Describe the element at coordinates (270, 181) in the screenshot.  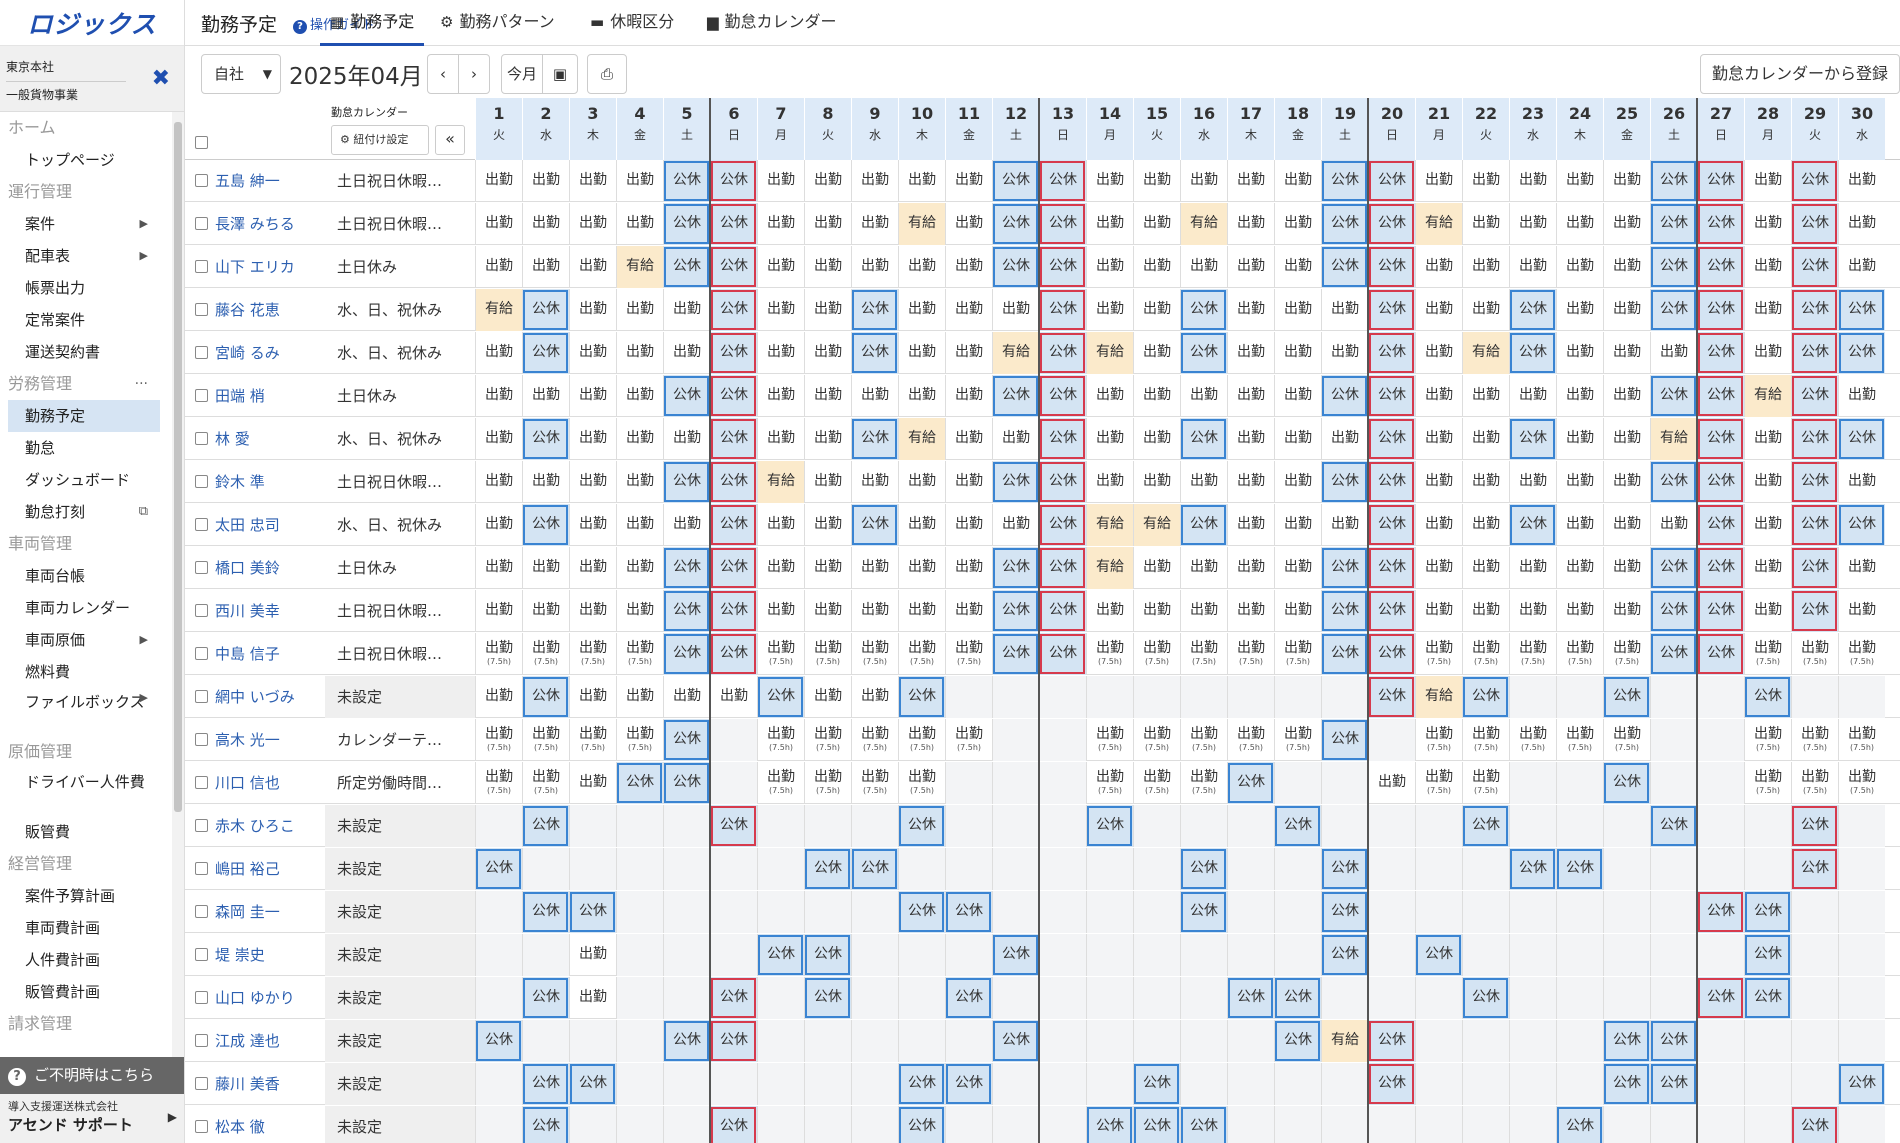
I see `employee-name-link: 五島 紳一` at that location.